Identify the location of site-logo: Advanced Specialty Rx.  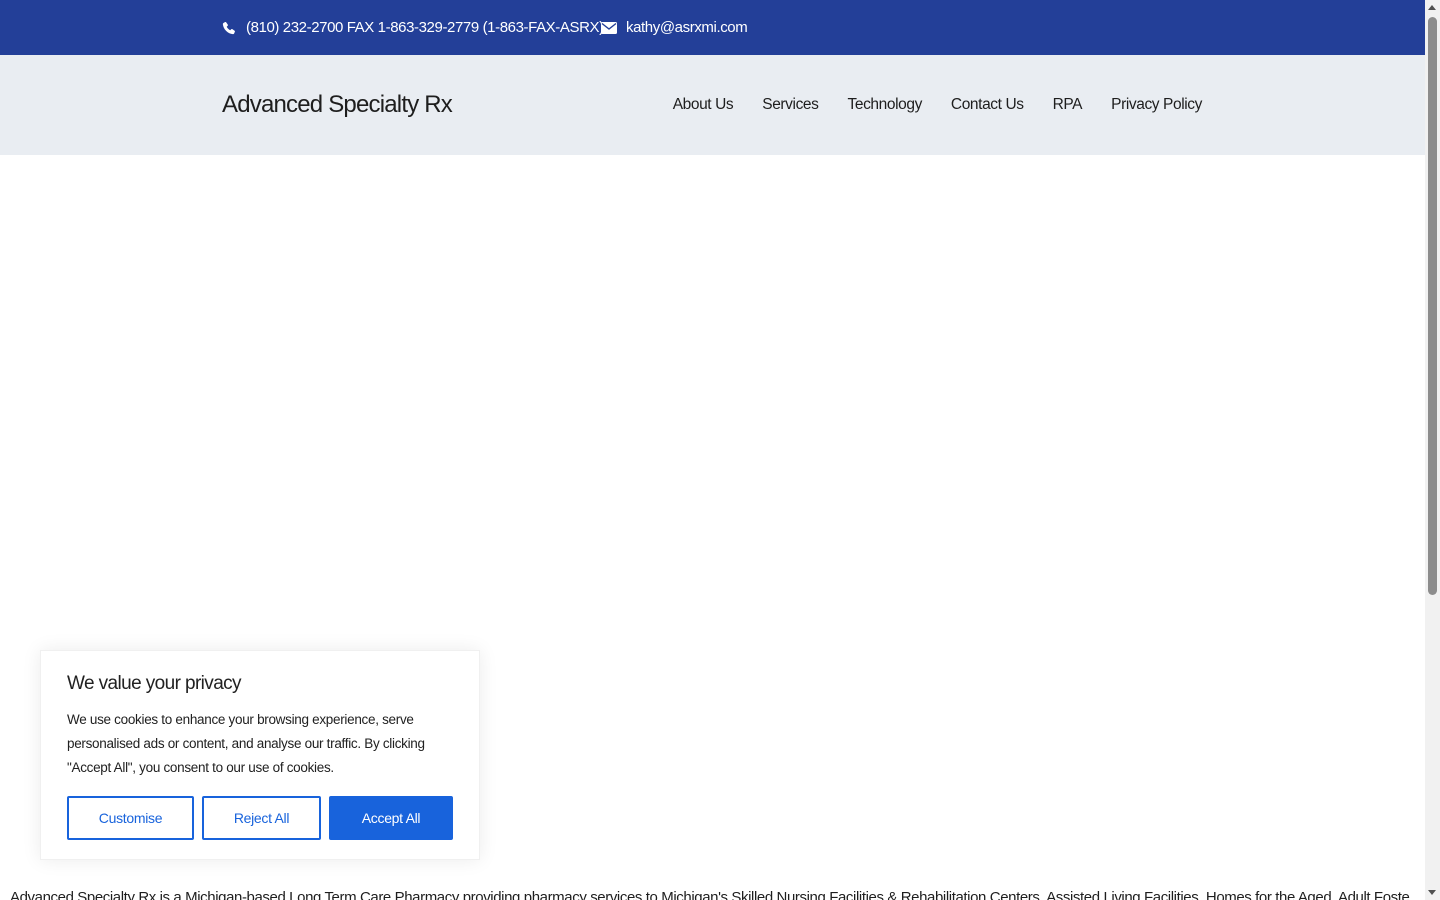
(337, 105).